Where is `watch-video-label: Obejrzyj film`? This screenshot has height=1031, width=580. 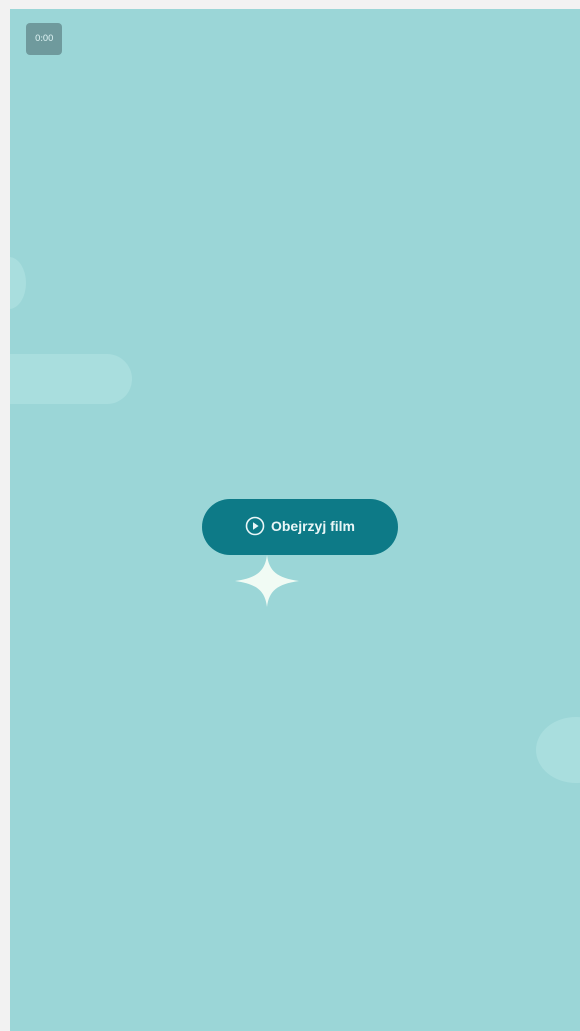 watch-video-label: Obejrzyj film is located at coordinates (313, 526).